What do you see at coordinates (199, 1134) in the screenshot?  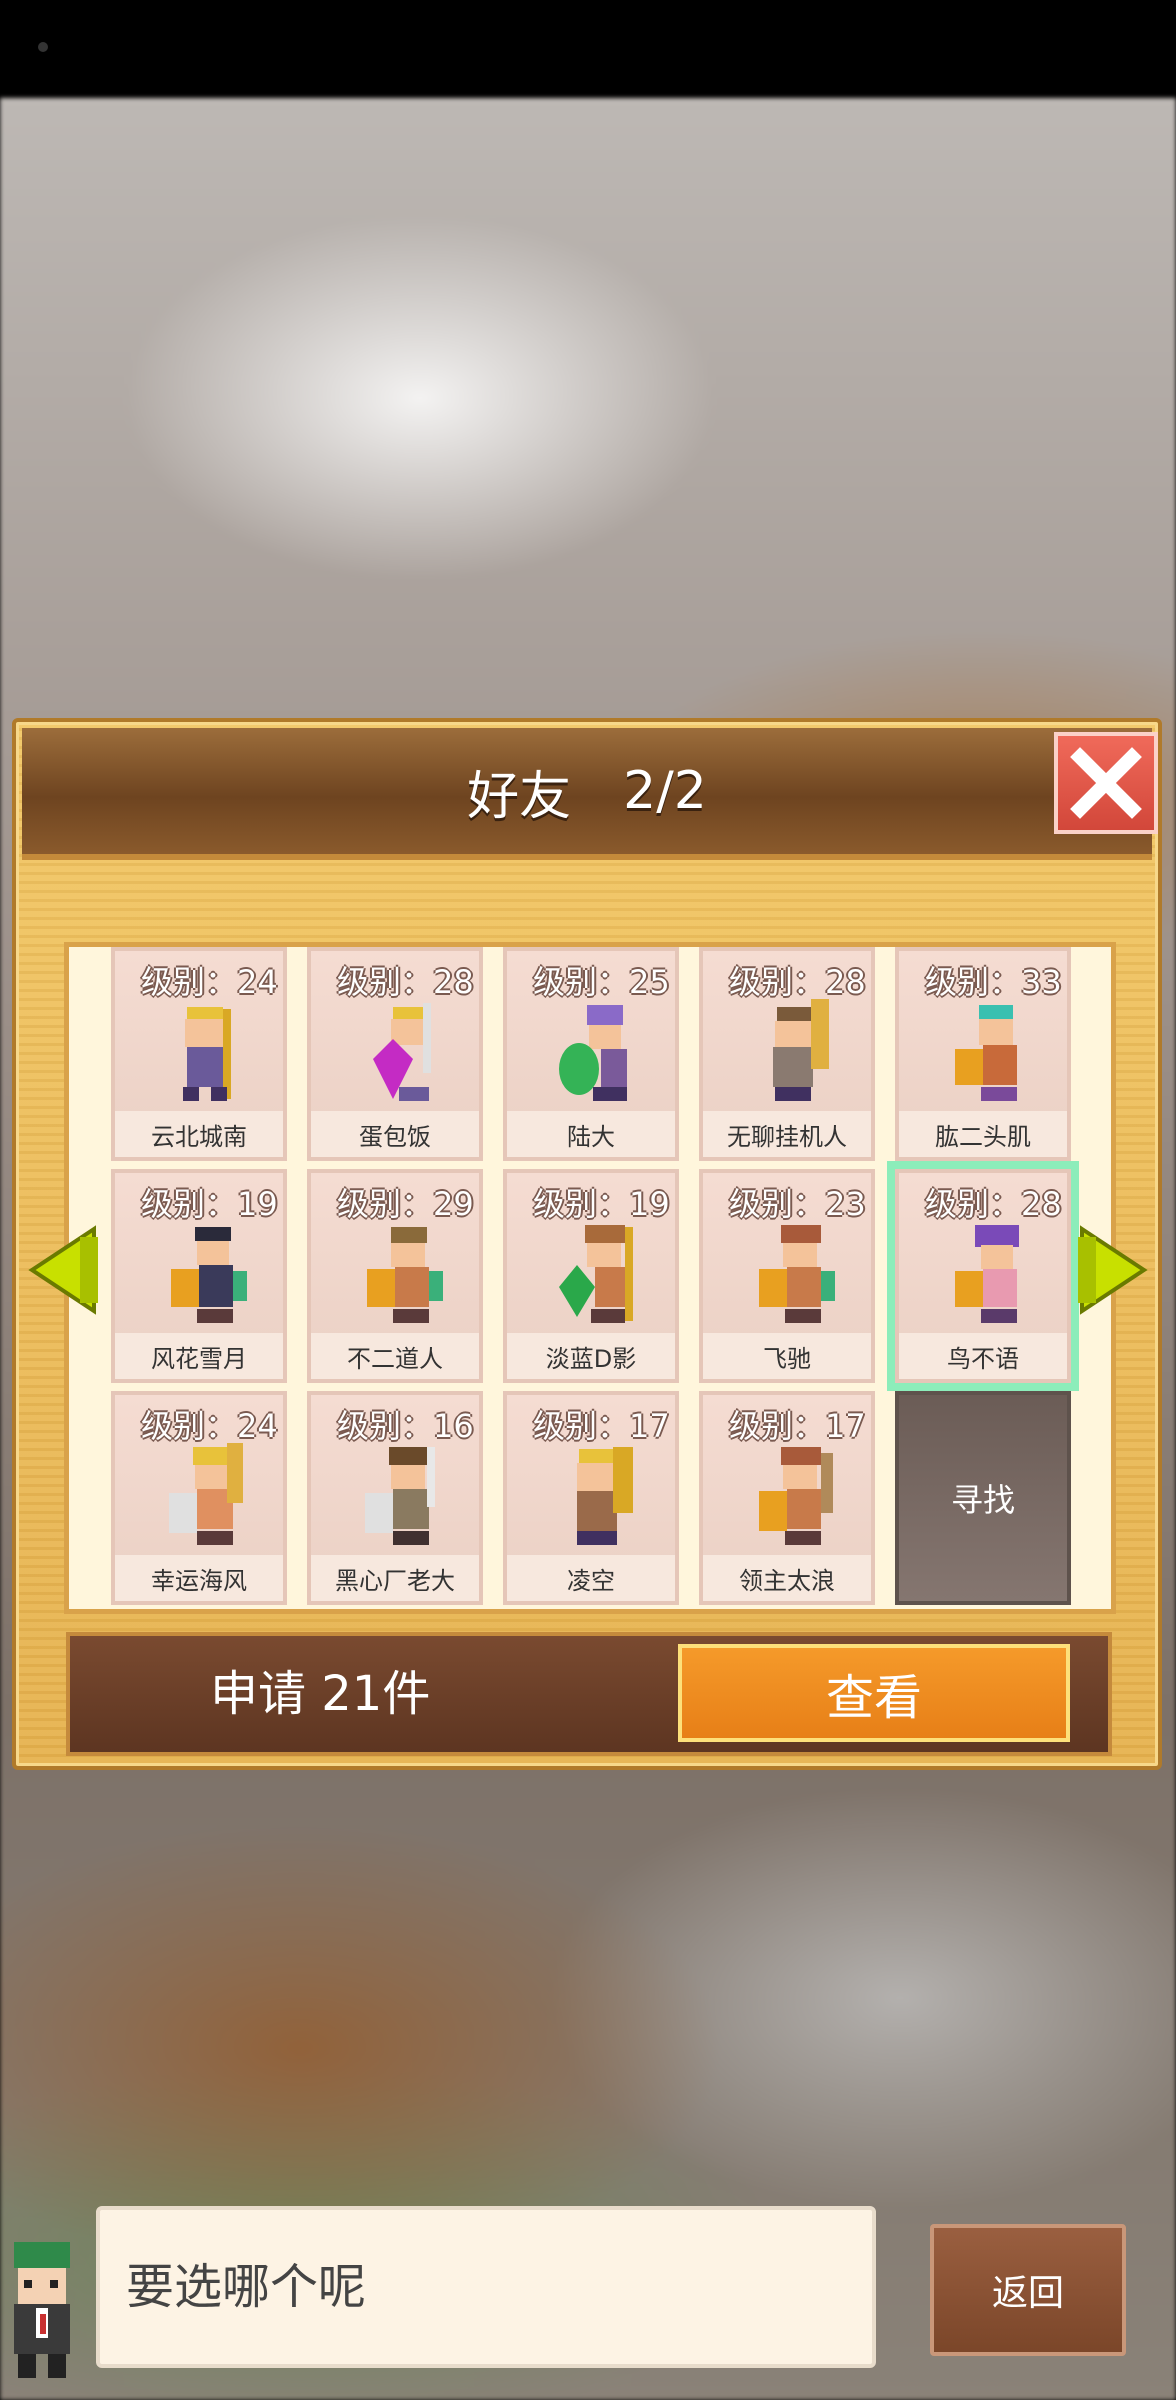 I see `friend-name: 云北城南` at bounding box center [199, 1134].